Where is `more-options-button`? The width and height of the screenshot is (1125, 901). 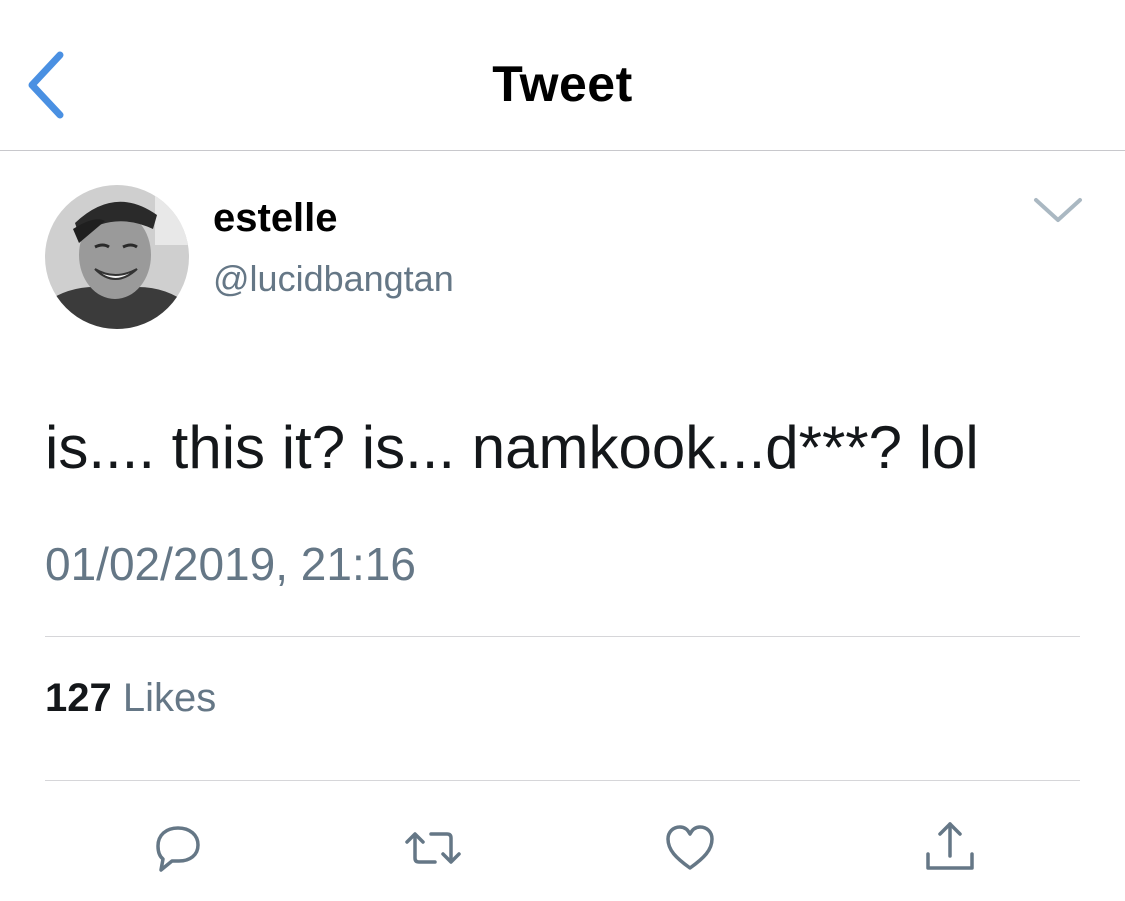 more-options-button is located at coordinates (1058, 210).